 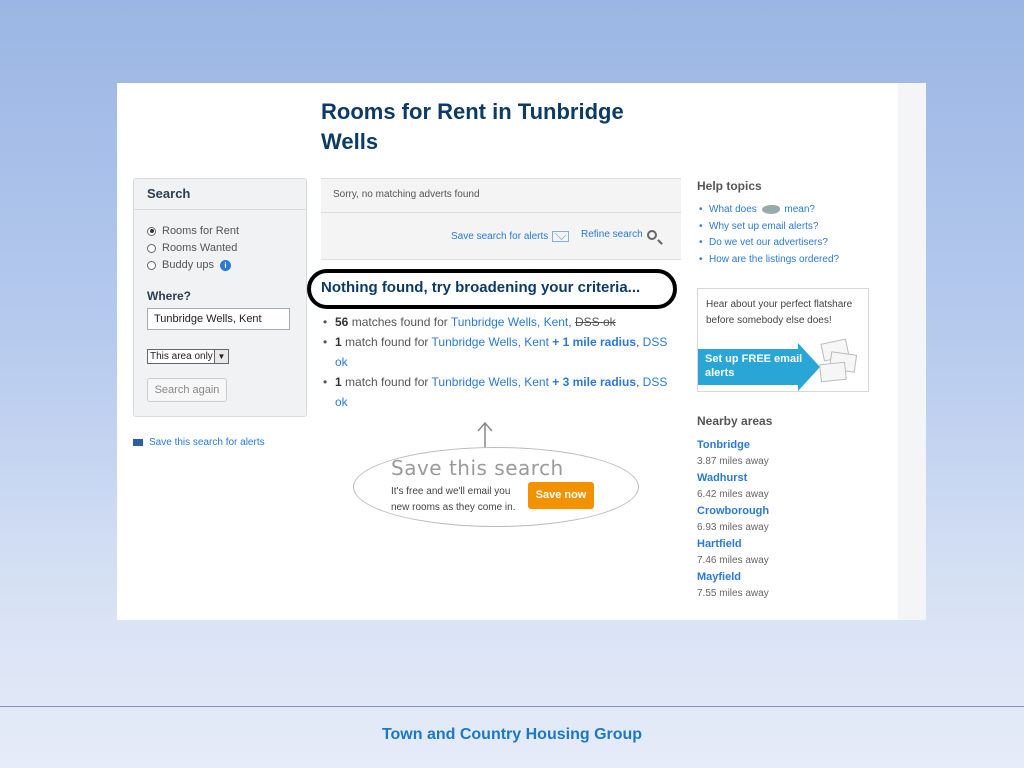 I want to click on nearby-area-link: Wadhurst, so click(x=733, y=478).